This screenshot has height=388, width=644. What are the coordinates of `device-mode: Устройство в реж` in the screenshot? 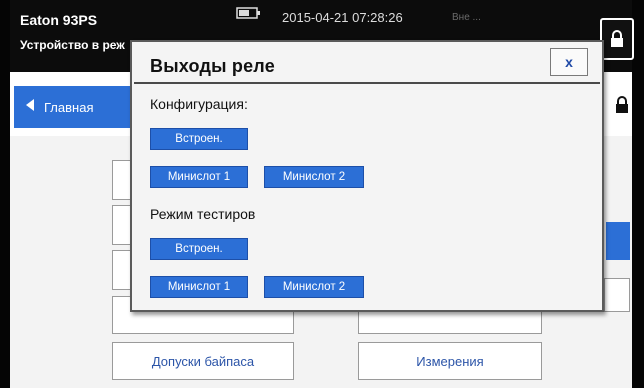 It's located at (72, 45).